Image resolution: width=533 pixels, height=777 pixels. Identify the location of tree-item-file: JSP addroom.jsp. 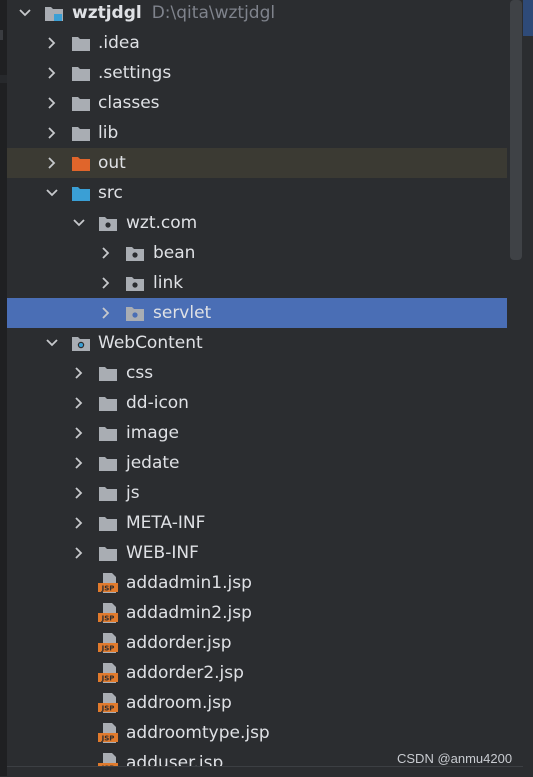
(257, 703).